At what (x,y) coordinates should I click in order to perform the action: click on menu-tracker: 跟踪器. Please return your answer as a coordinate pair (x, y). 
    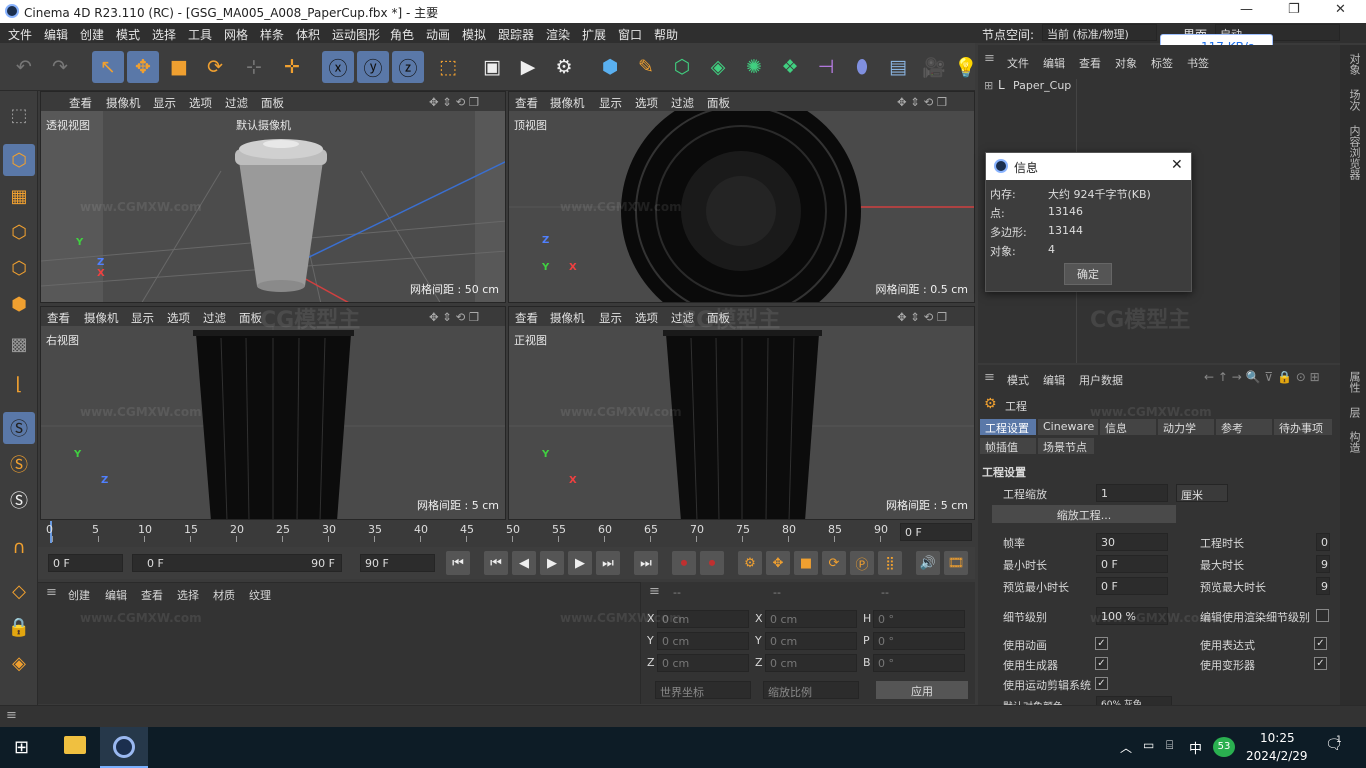
    Looking at the image, I should click on (516, 34).